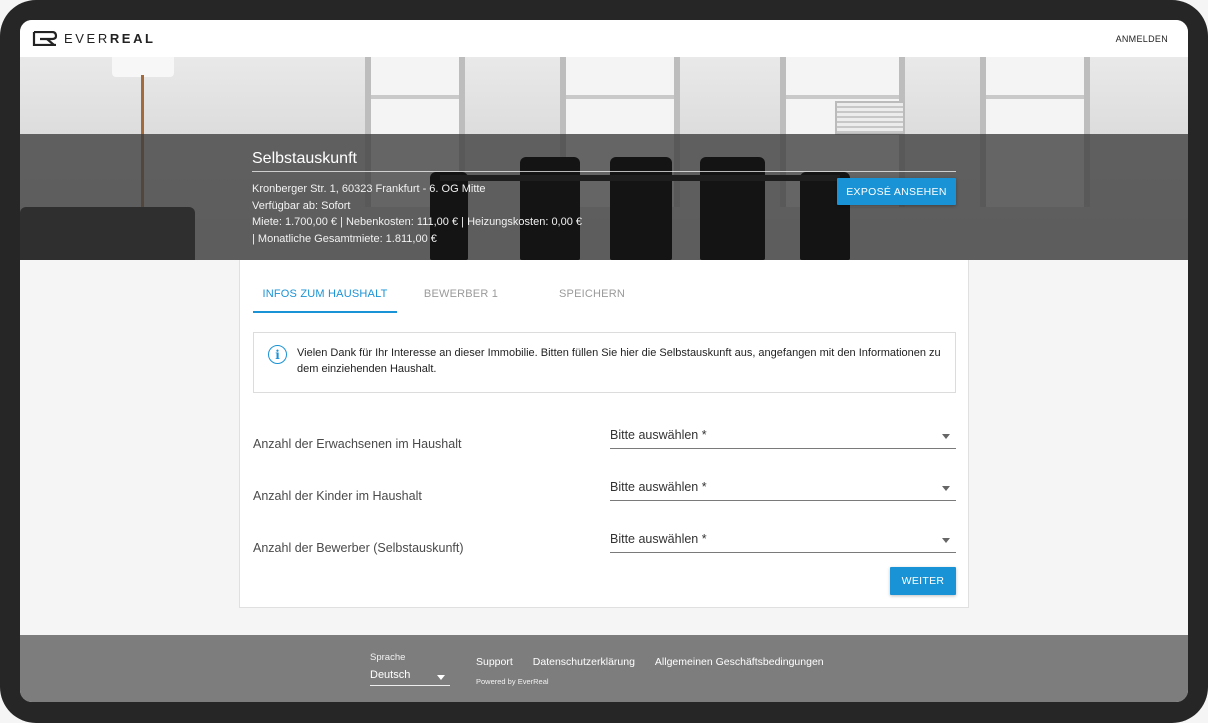 This screenshot has width=1208, height=723. I want to click on next-button: WEITER, so click(923, 581).